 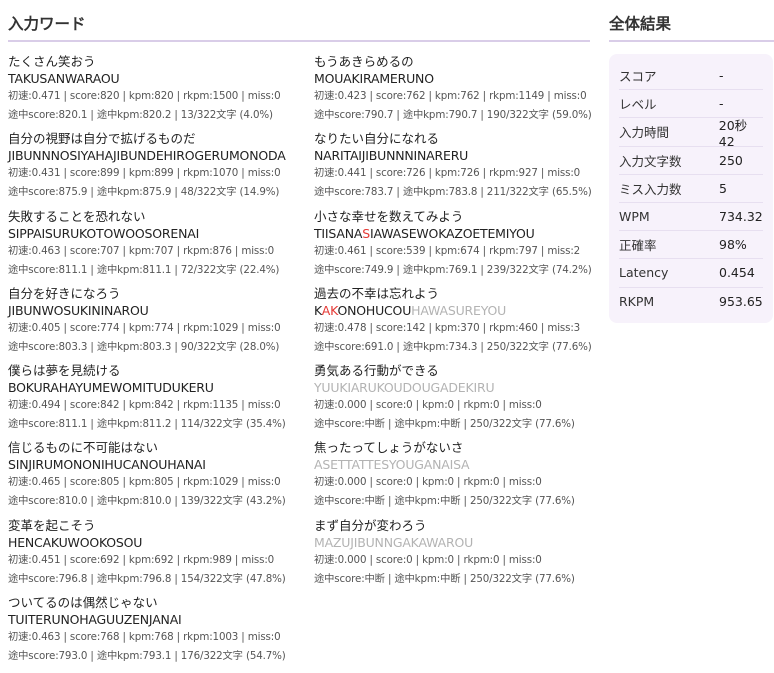 I want to click on word-japanese: 失敗することを恐れない, so click(x=77, y=216).